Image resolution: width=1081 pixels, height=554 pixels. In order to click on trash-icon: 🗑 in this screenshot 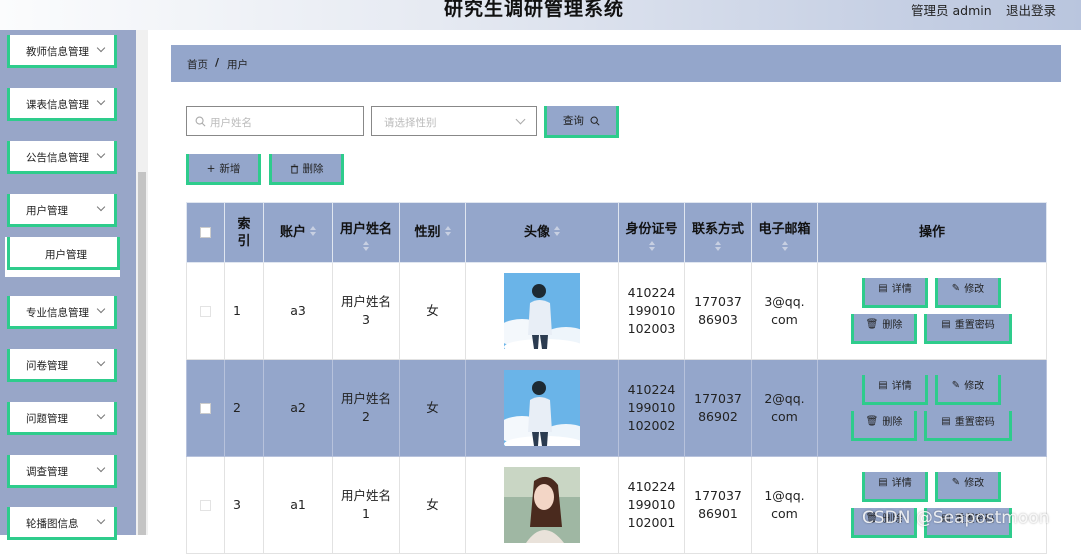, I will do `click(872, 421)`.